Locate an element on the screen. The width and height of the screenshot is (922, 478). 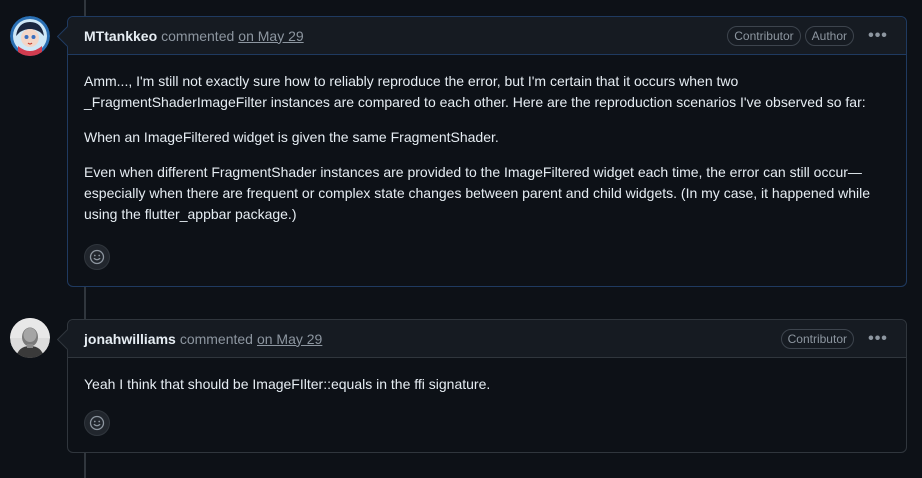
author-badge: Author is located at coordinates (829, 35).